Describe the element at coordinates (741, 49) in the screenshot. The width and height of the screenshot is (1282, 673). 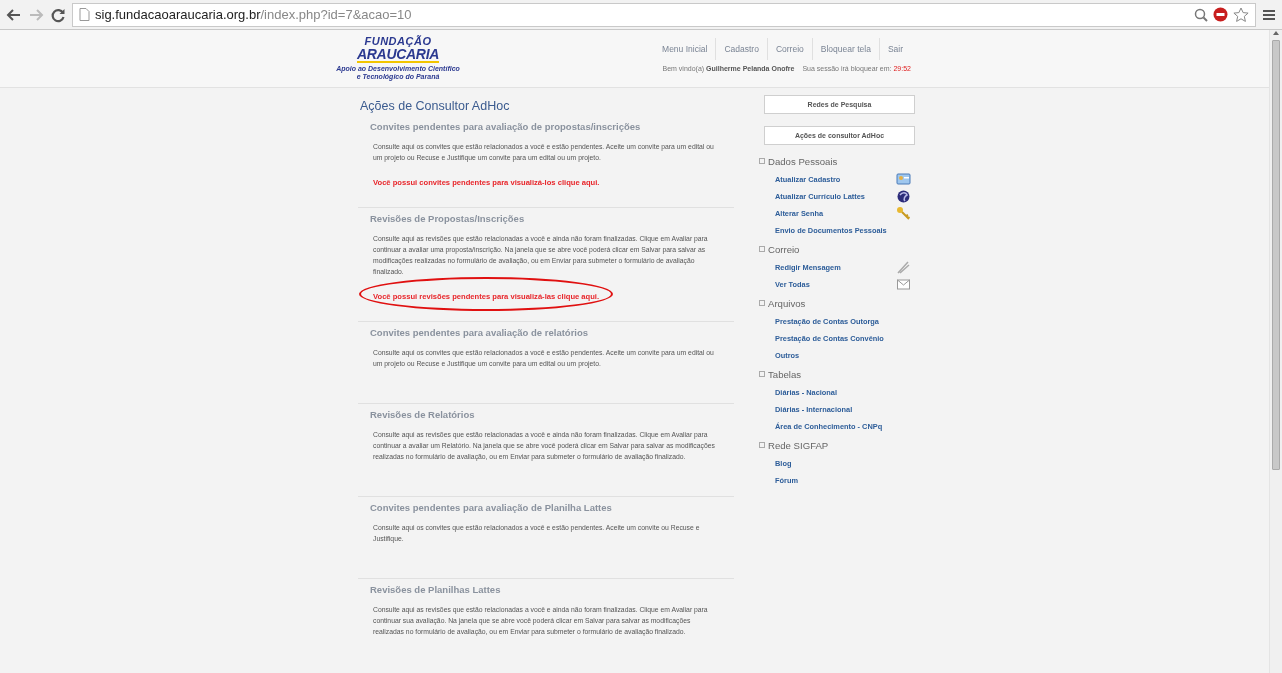
I see `nav-link: Cadastro` at that location.